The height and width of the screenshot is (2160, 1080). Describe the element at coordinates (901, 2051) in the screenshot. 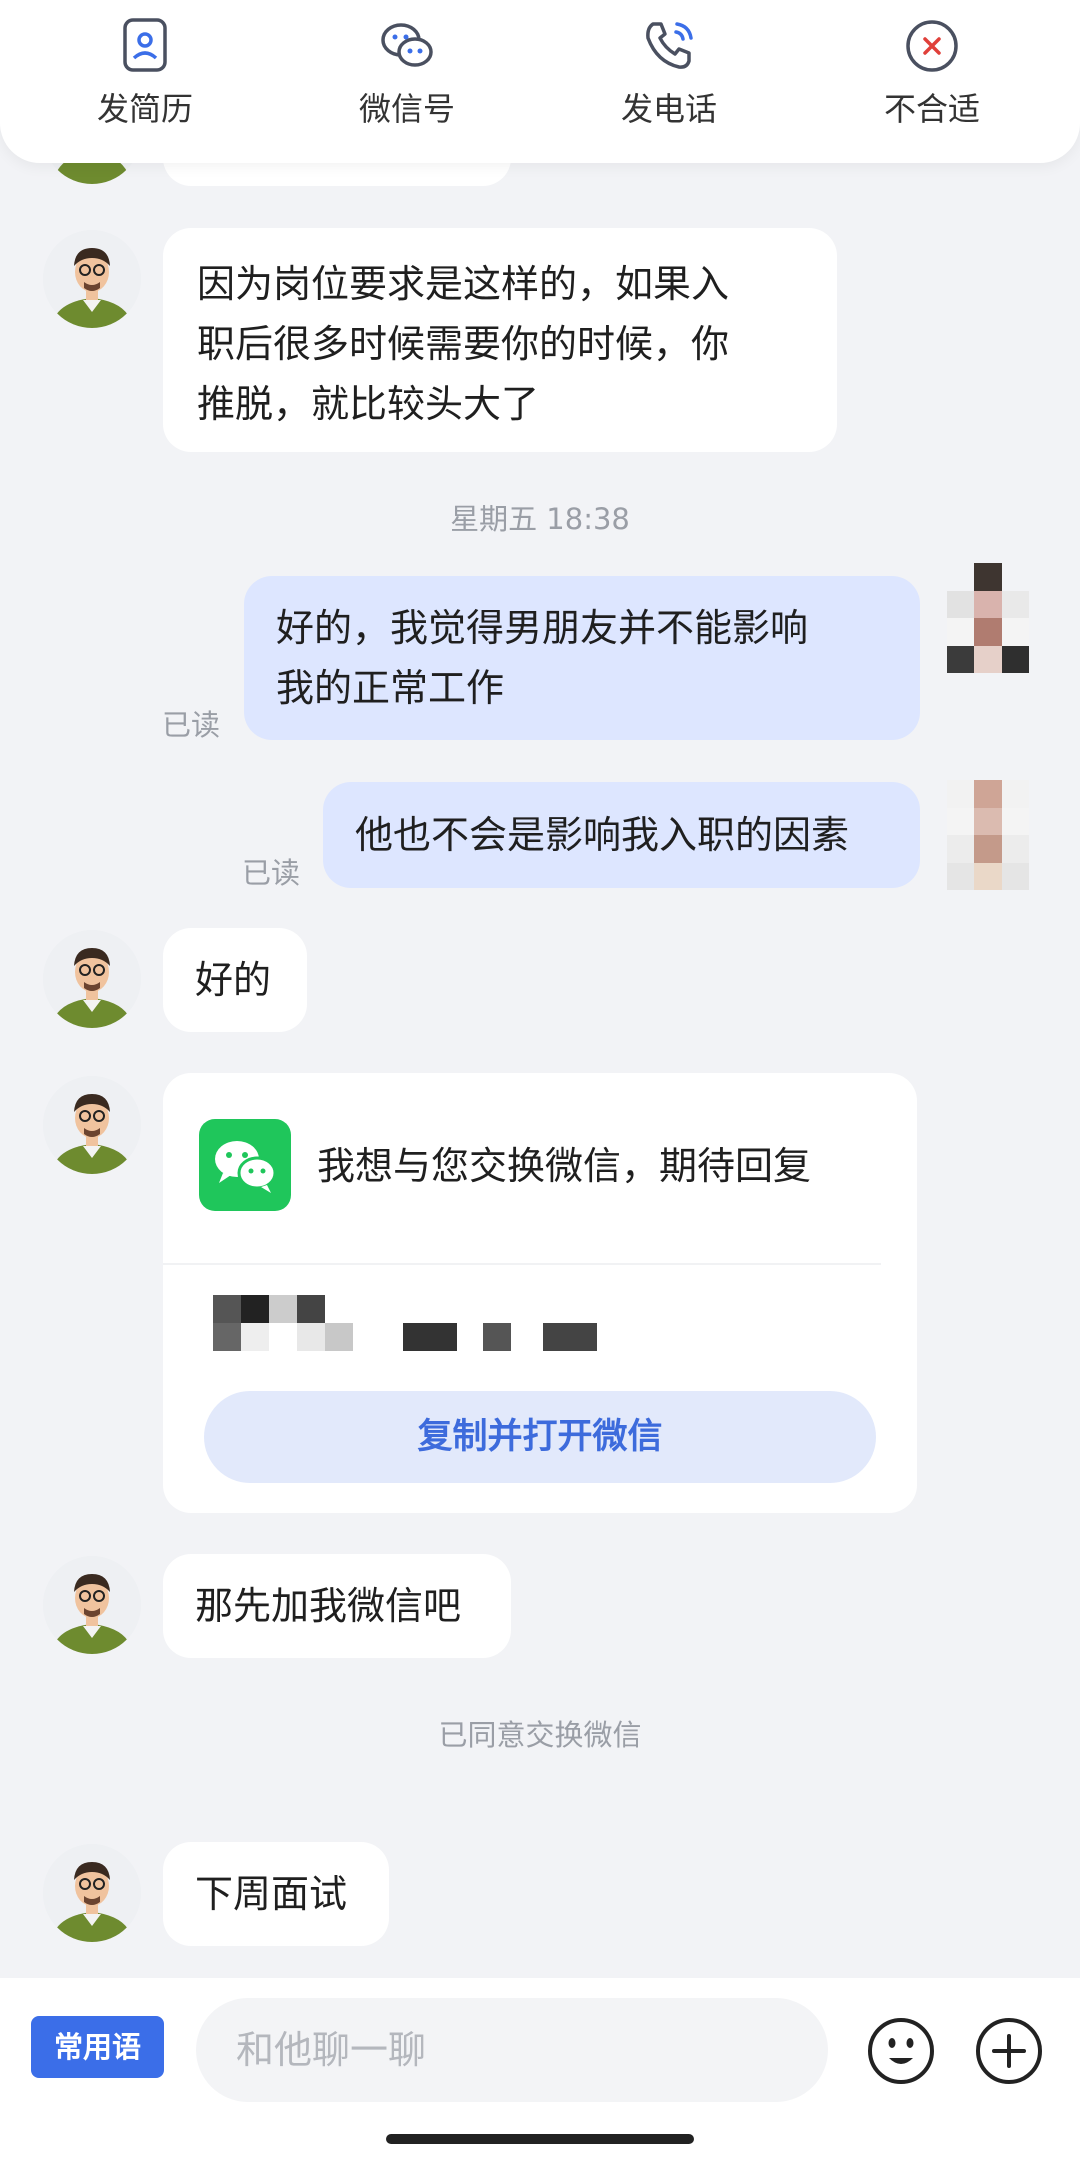

I see `emoji-icon` at that location.